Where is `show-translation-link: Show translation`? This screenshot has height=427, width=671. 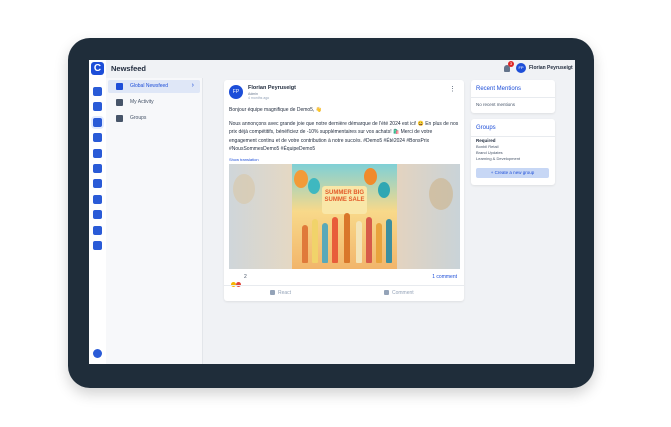 show-translation-link: Show translation is located at coordinates (244, 159).